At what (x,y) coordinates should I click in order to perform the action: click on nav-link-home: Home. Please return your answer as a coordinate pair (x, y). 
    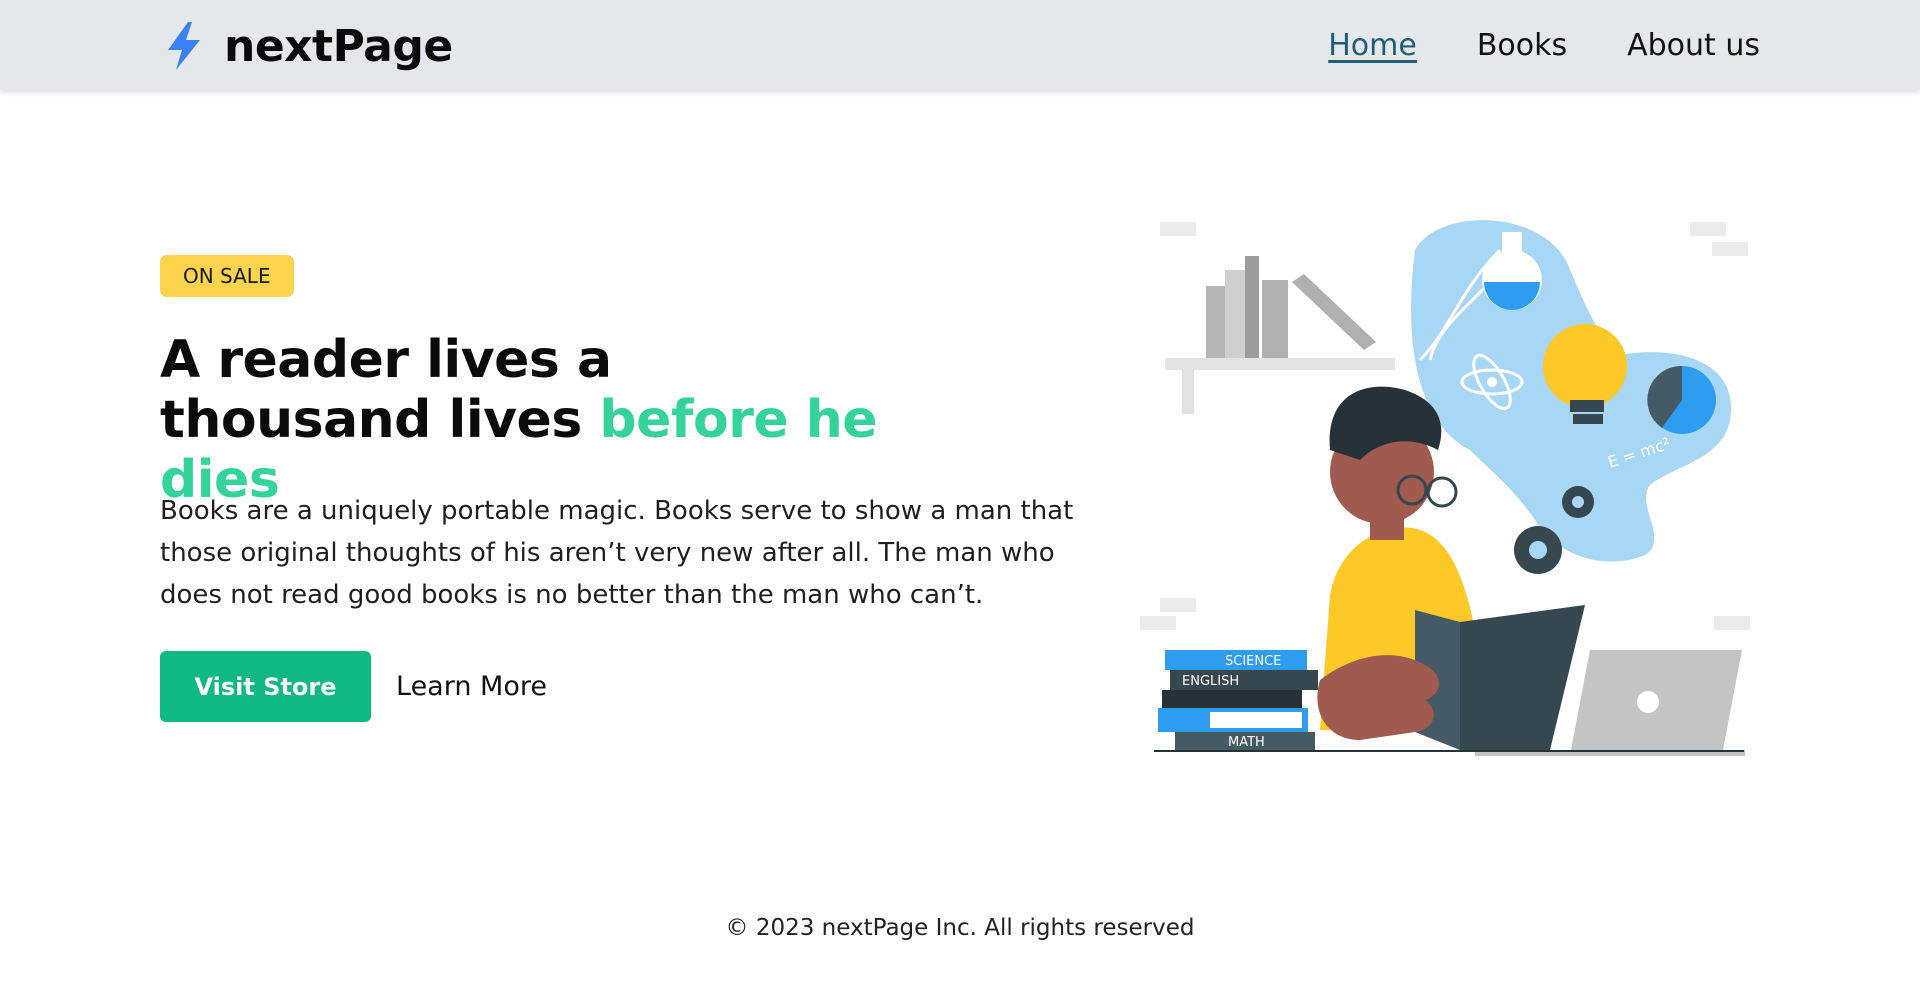
    Looking at the image, I should click on (1372, 46).